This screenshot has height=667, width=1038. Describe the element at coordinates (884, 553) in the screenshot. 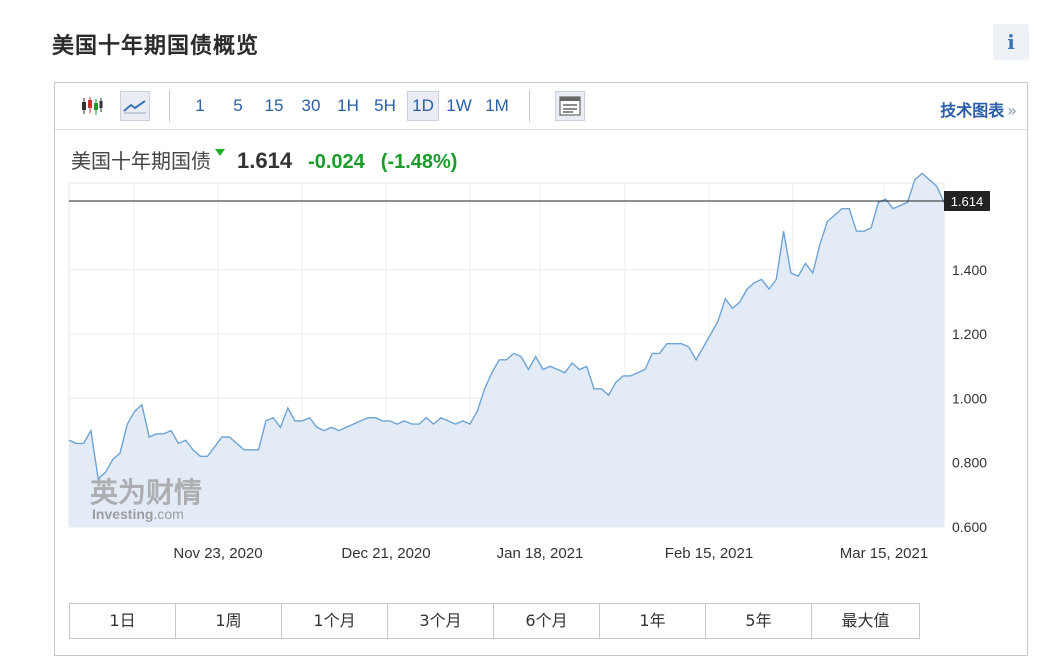

I see `x-tick-label: Mar 15, 2021` at that location.